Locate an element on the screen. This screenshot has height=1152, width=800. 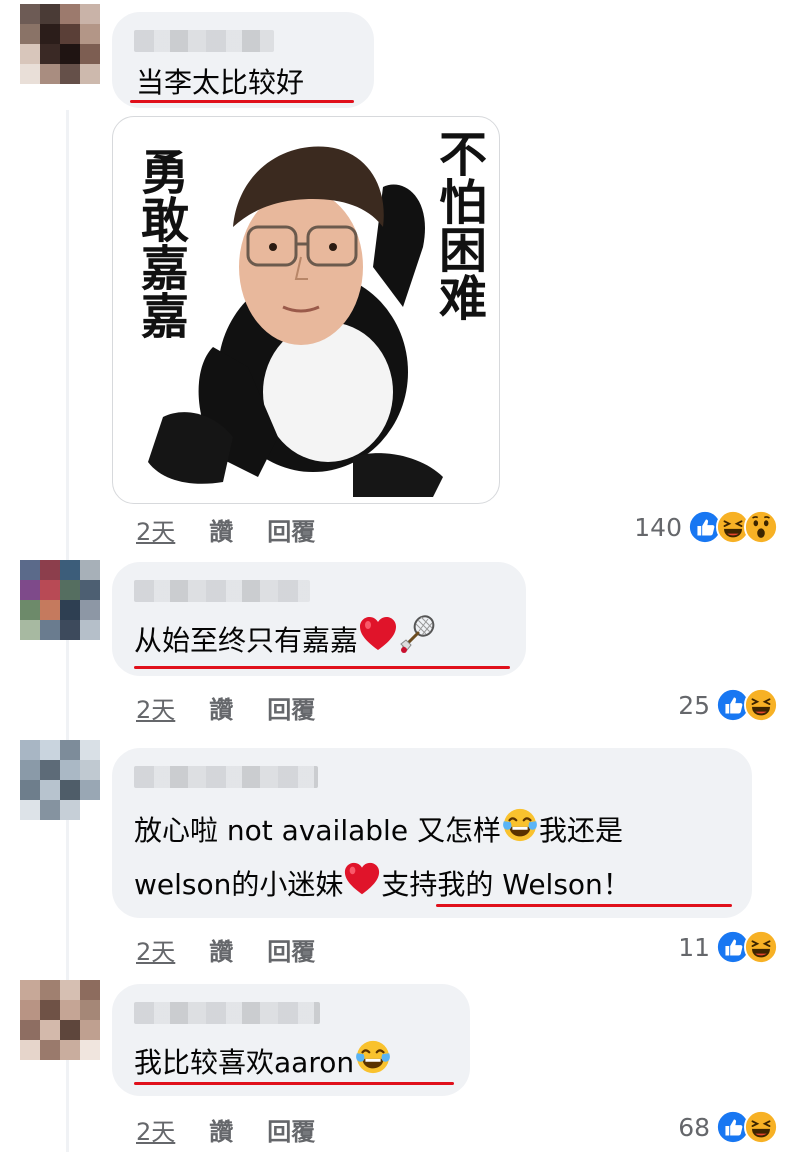
reaction-summary: 140 is located at coordinates (706, 527).